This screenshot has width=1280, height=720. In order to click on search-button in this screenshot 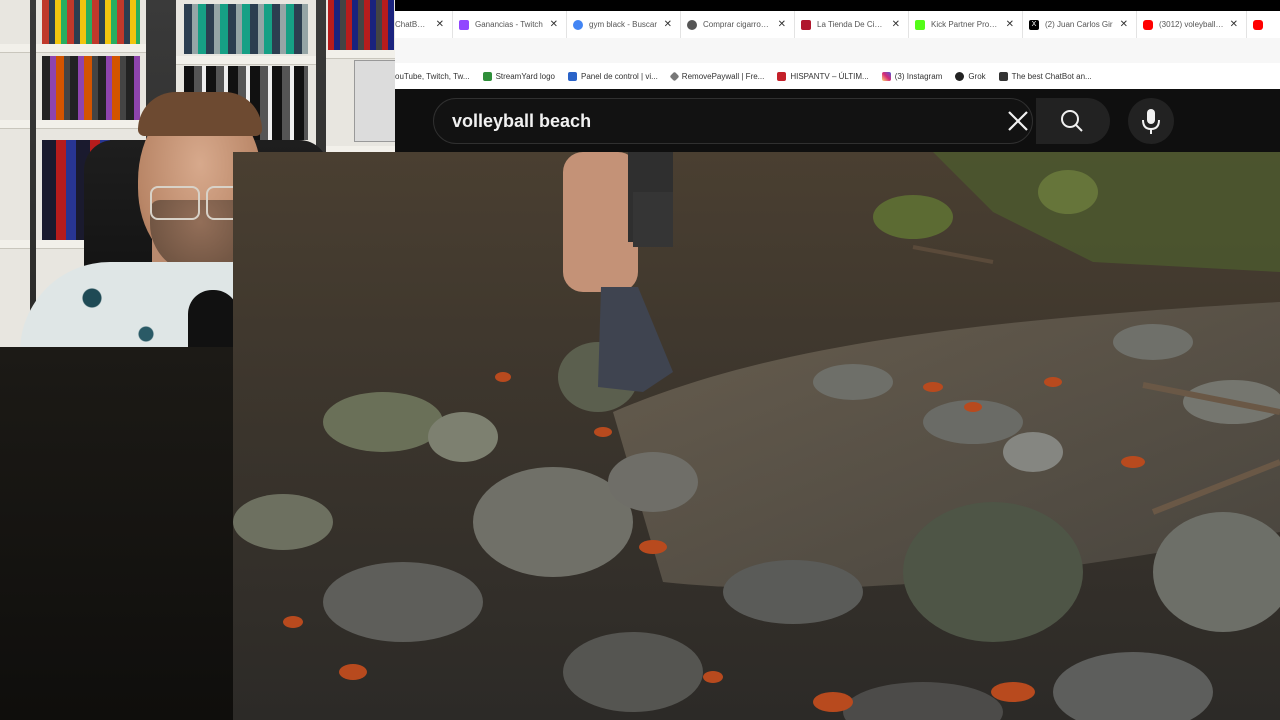, I will do `click(1073, 121)`.